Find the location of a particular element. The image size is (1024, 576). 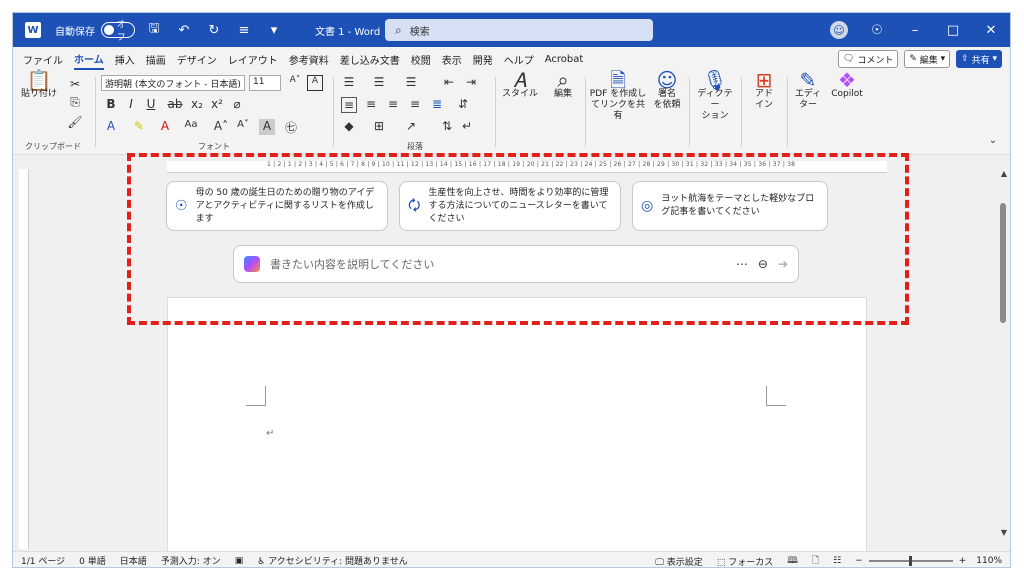

macro-icon: ▣ is located at coordinates (239, 561).